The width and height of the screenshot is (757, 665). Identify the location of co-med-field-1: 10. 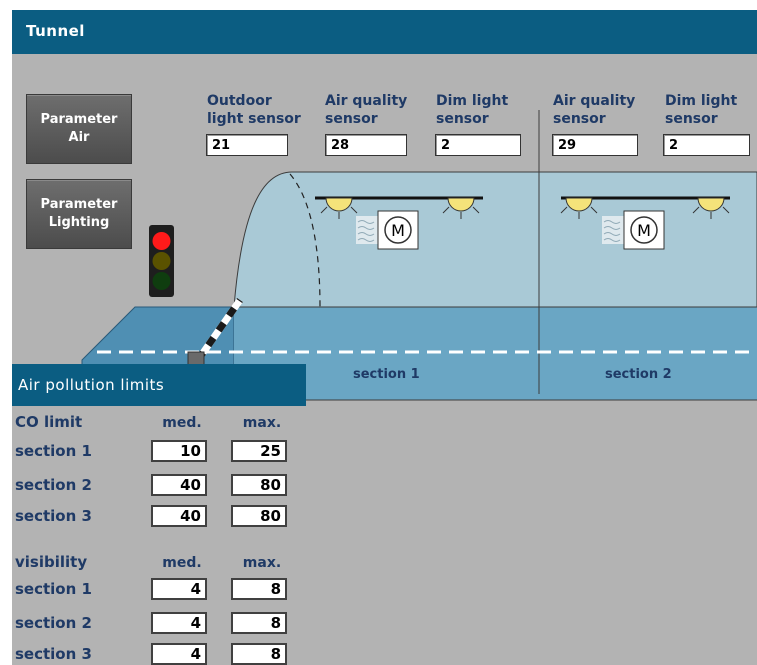
(179, 451).